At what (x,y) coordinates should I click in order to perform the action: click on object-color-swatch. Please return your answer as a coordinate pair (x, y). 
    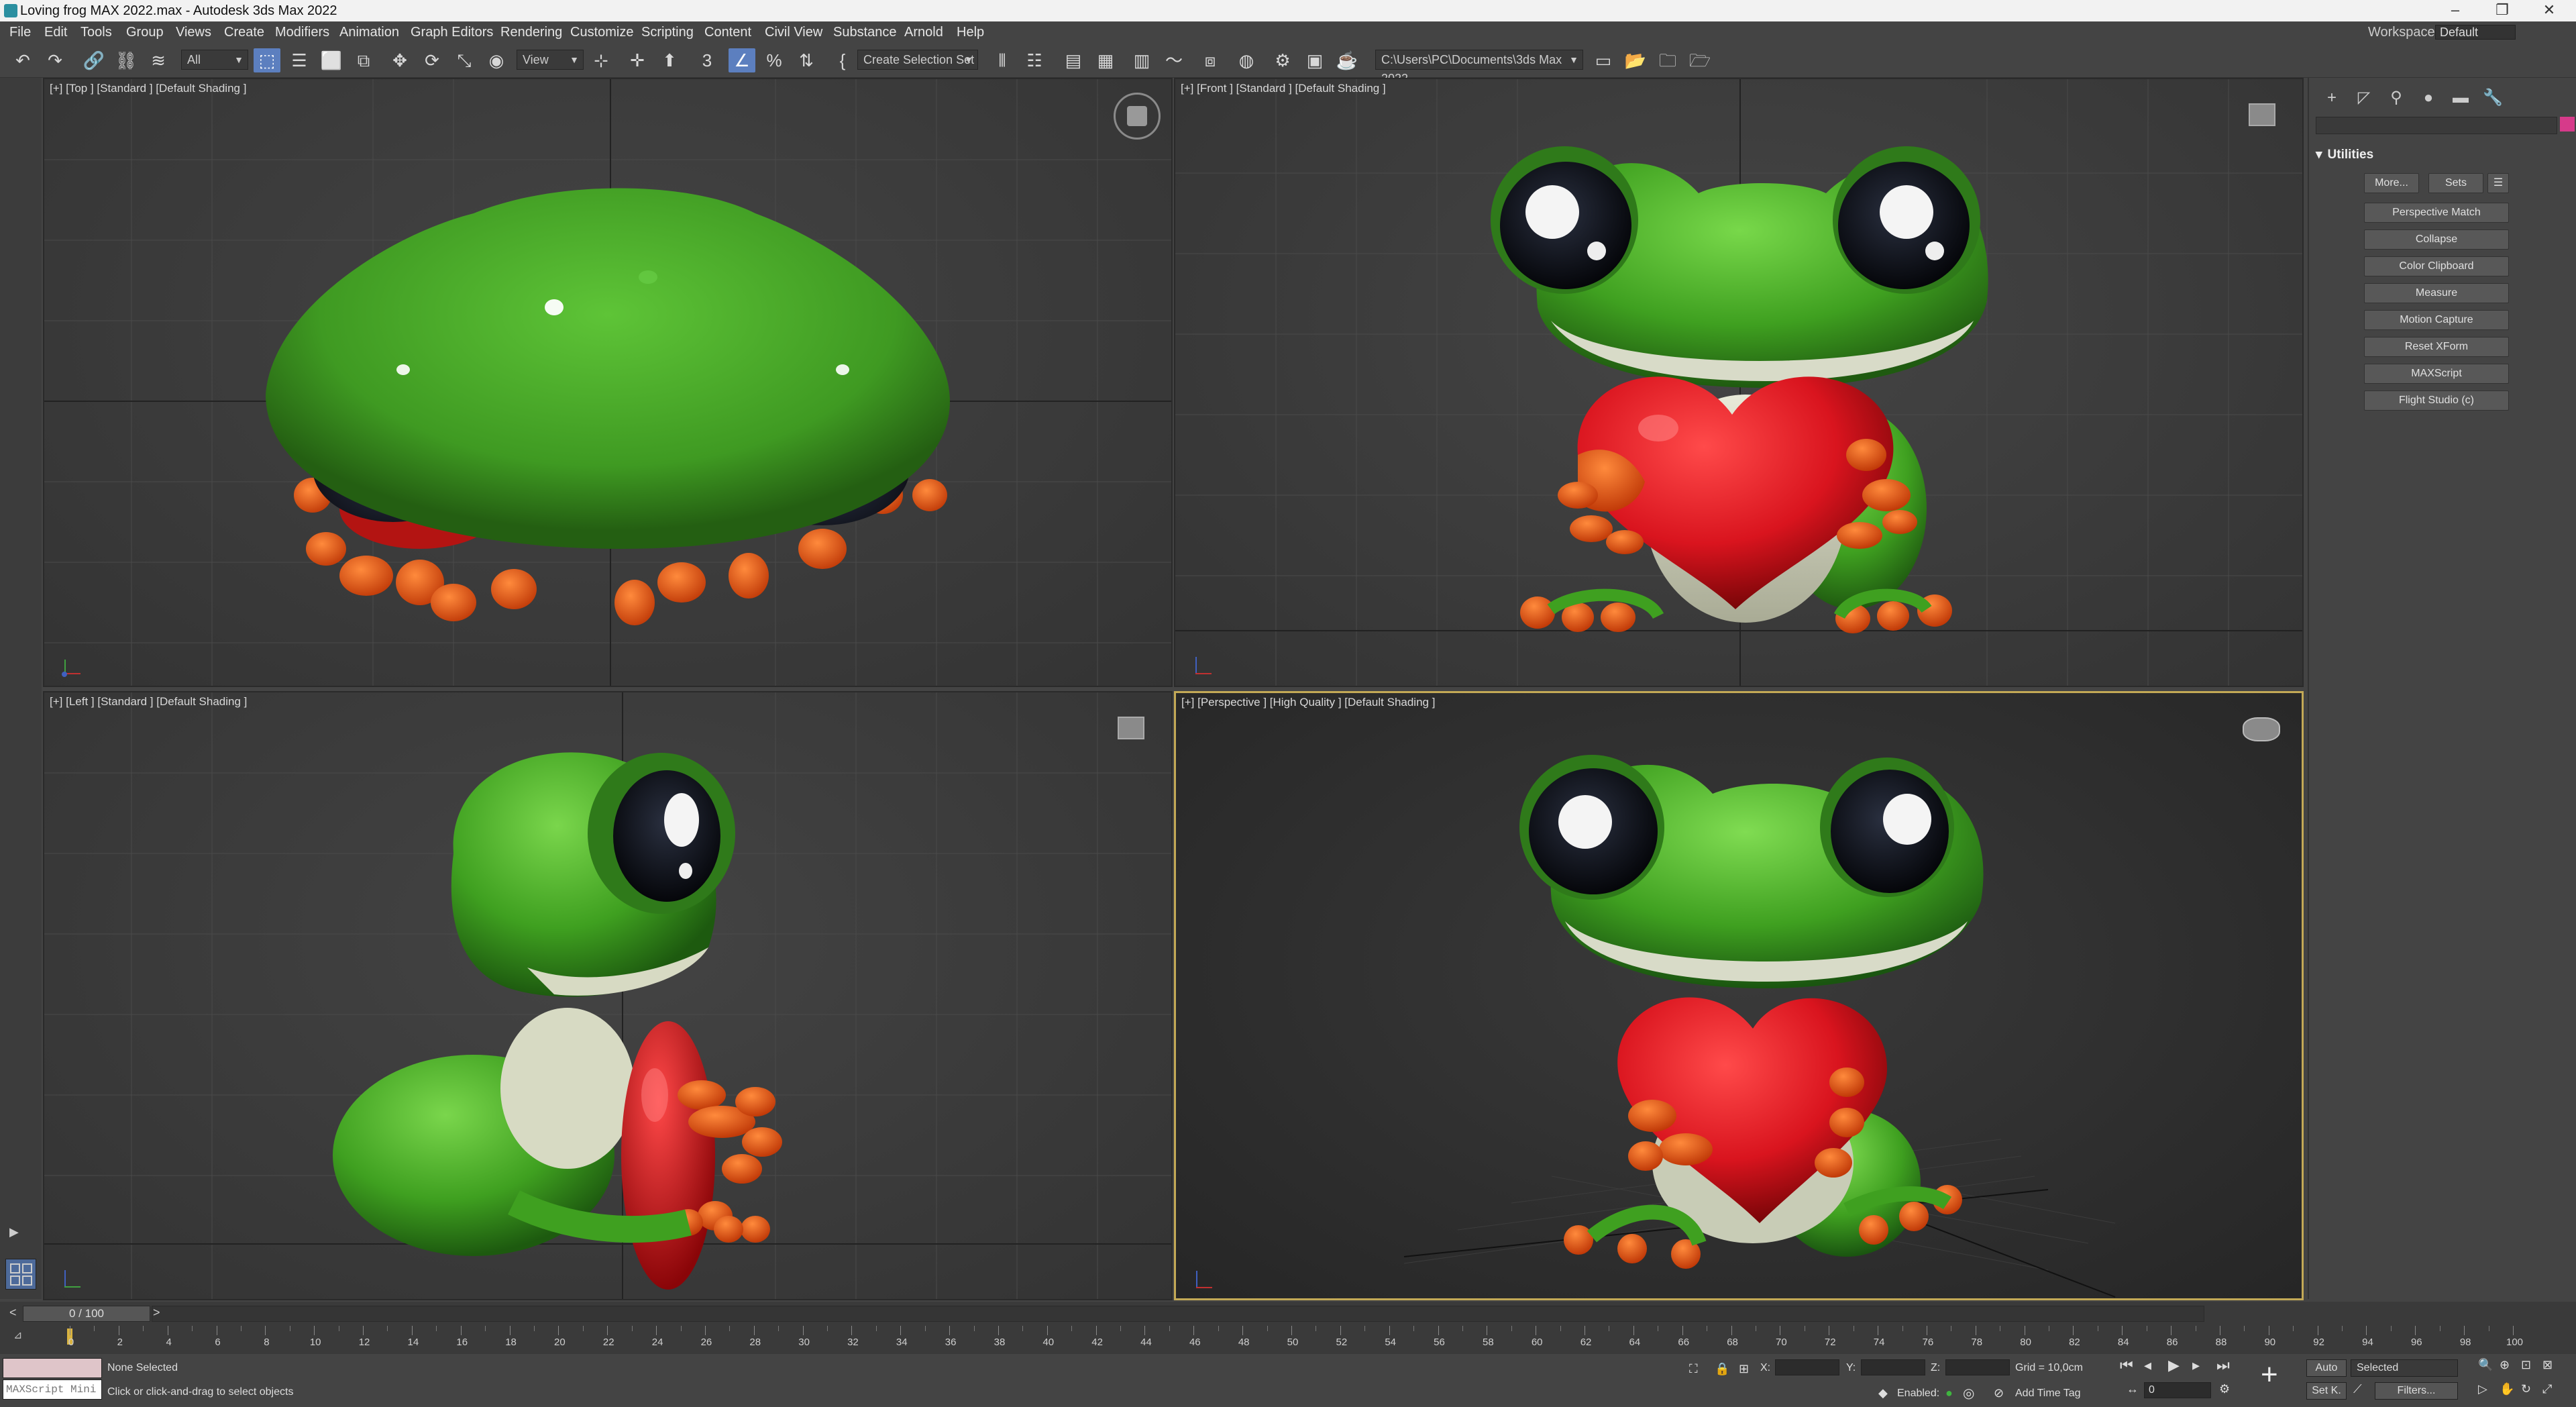
    Looking at the image, I should click on (2567, 124).